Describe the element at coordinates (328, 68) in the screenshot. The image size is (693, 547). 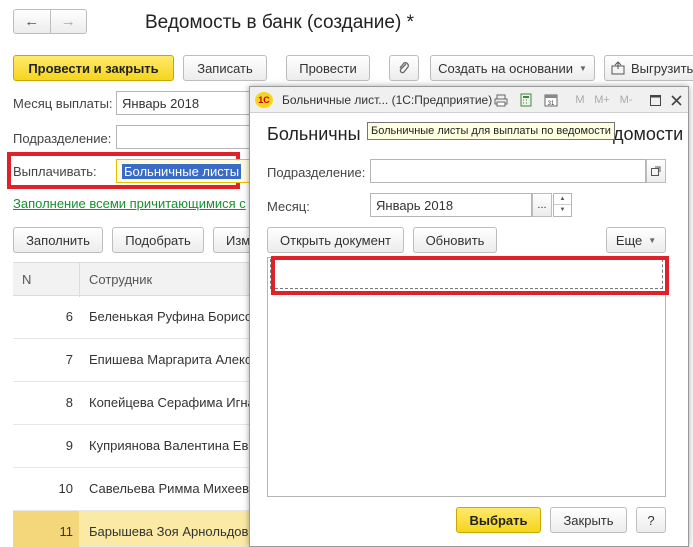
I see `post-button: Провести` at that location.